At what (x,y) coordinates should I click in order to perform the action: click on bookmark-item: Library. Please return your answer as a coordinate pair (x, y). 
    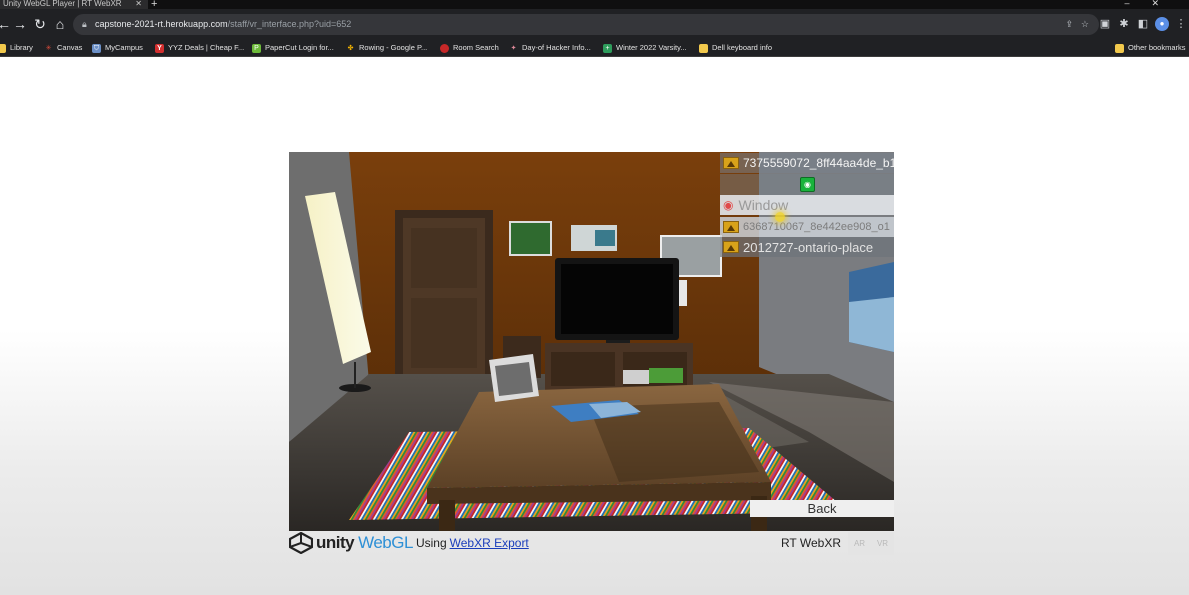
    Looking at the image, I should click on (16, 48).